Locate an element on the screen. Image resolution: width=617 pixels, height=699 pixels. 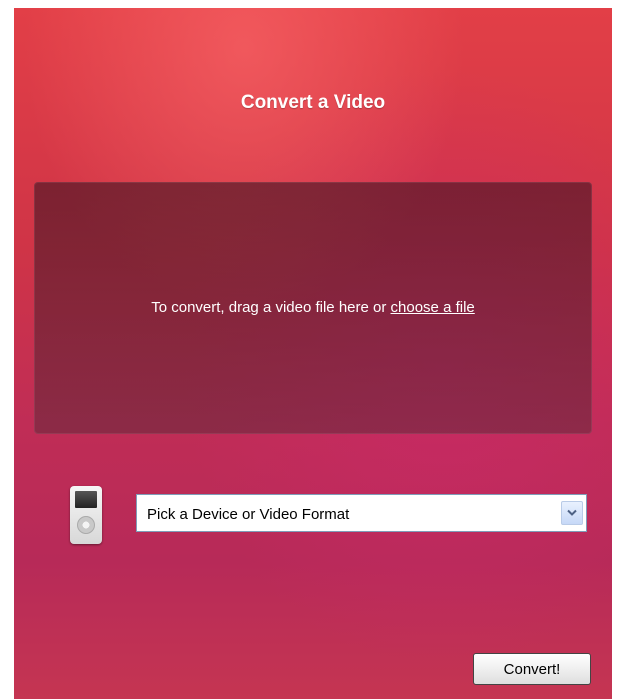
page-title: Convert a Video is located at coordinates (313, 102).